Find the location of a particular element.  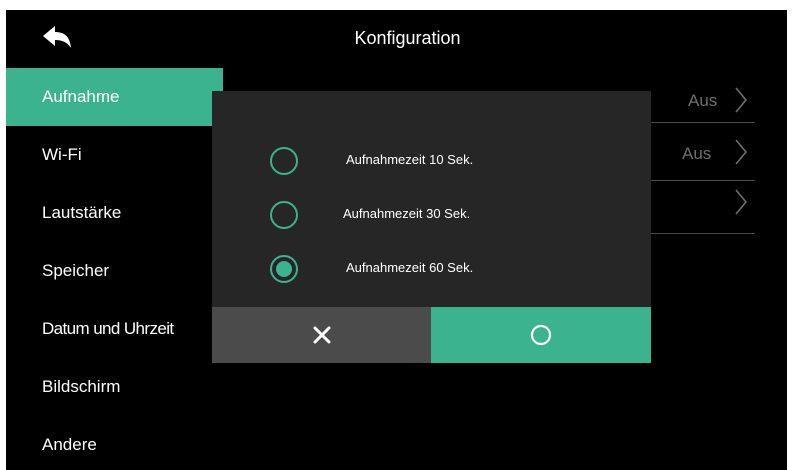

dialog-buttons is located at coordinates (431, 335).